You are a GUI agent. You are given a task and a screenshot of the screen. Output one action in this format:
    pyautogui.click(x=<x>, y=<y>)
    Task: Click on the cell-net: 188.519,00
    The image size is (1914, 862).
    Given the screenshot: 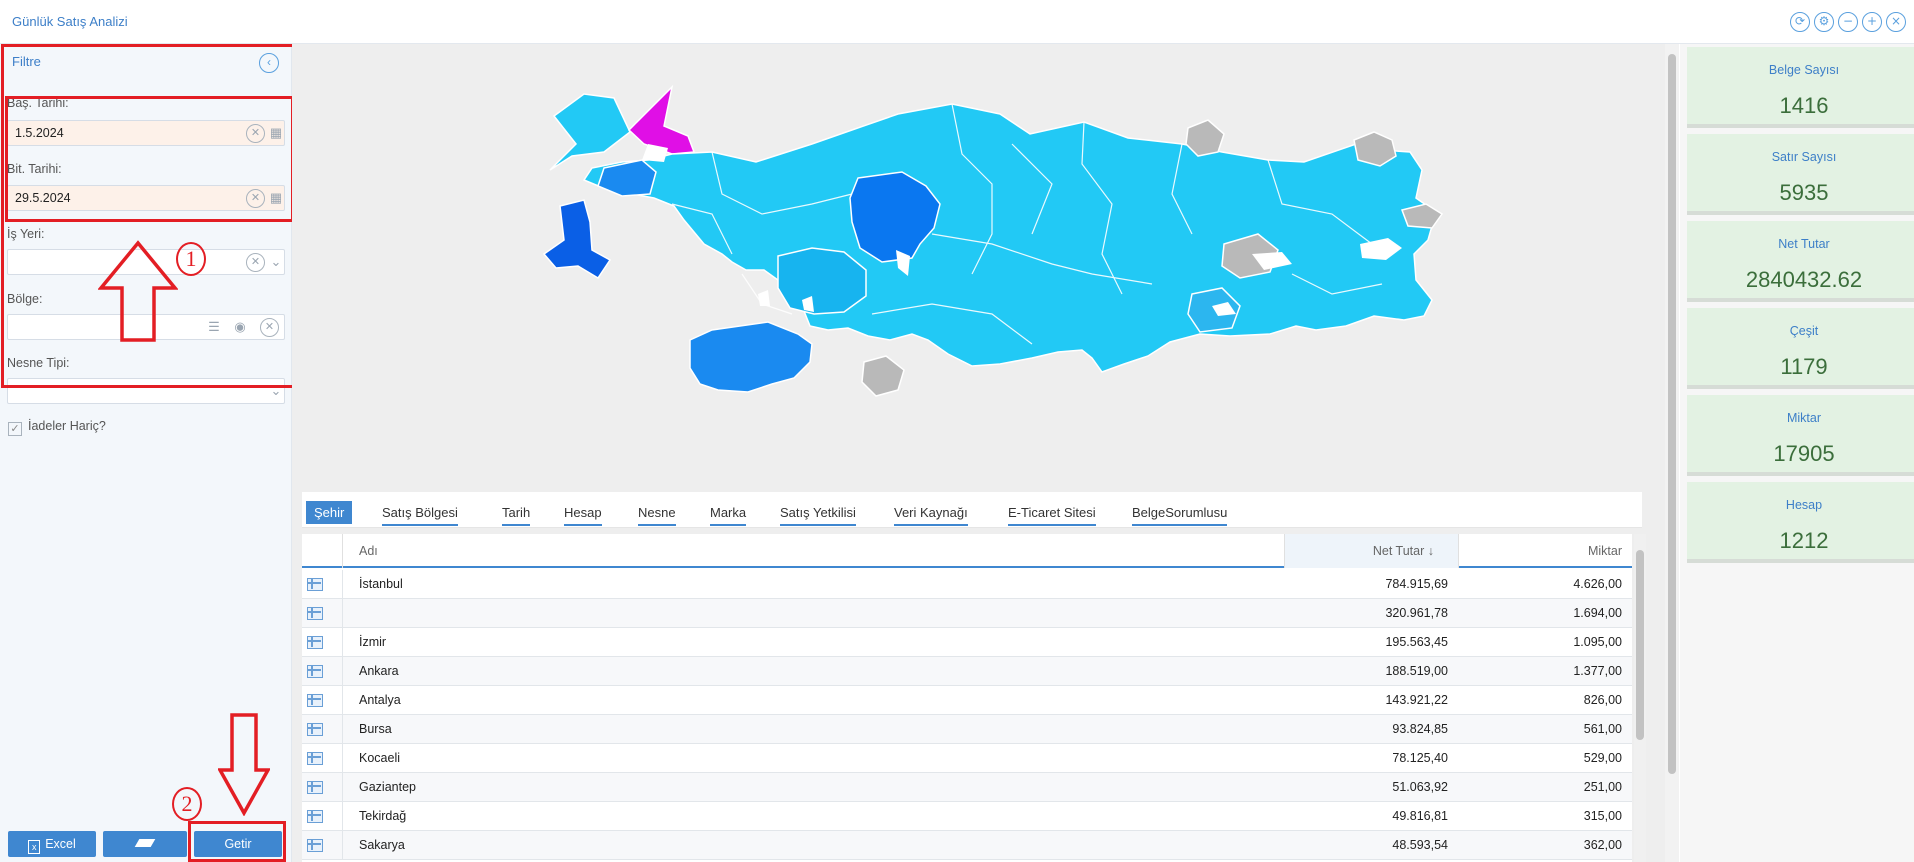 What is the action you would take?
    pyautogui.click(x=1416, y=671)
    